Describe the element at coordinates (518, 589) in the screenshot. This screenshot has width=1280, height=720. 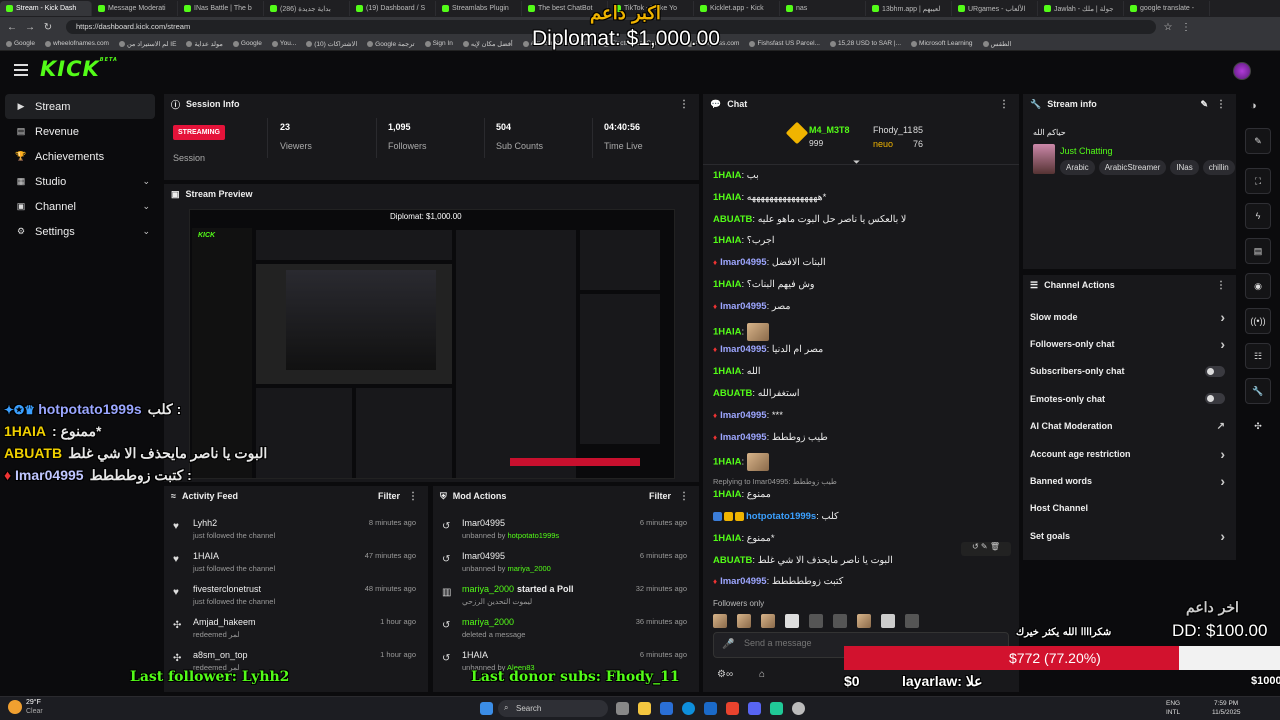
I see `mod-action-user: mariya_2000 started a Poll` at that location.